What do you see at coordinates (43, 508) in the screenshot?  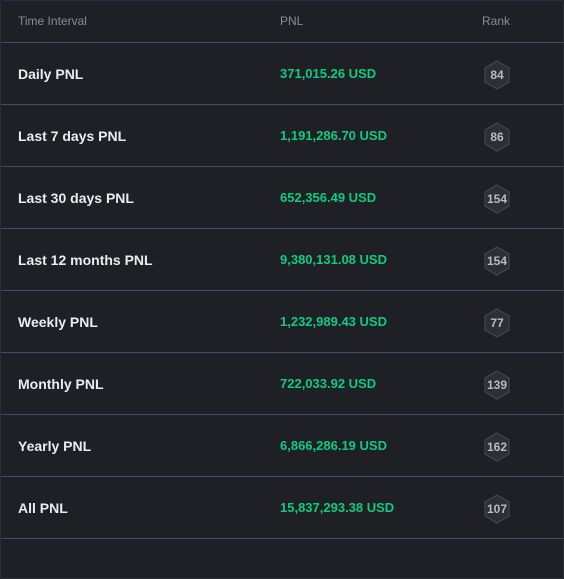 I see `row-label: All PNL` at bounding box center [43, 508].